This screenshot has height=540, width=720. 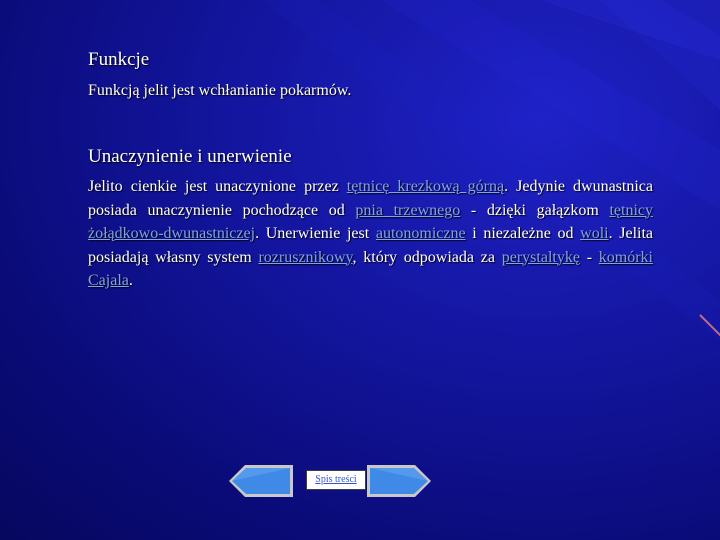 I want to click on left-arrow-icon, so click(x=261, y=481).